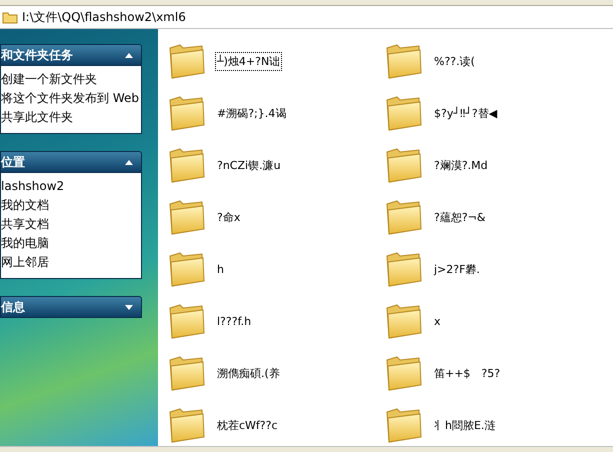 The height and width of the screenshot is (452, 613). Describe the element at coordinates (251, 113) in the screenshot. I see `folder-name: #溯碣?;}.4谒` at that location.